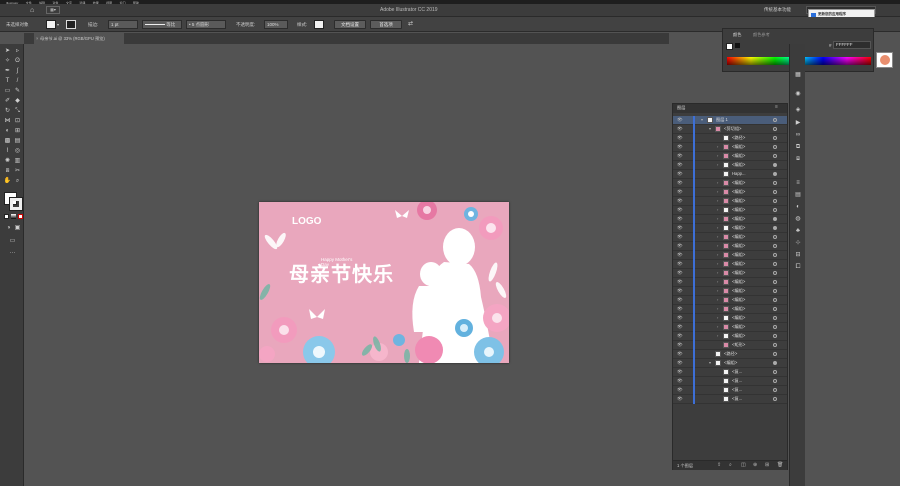  I want to click on eraser-tool-icon: ◆, so click(17, 101).